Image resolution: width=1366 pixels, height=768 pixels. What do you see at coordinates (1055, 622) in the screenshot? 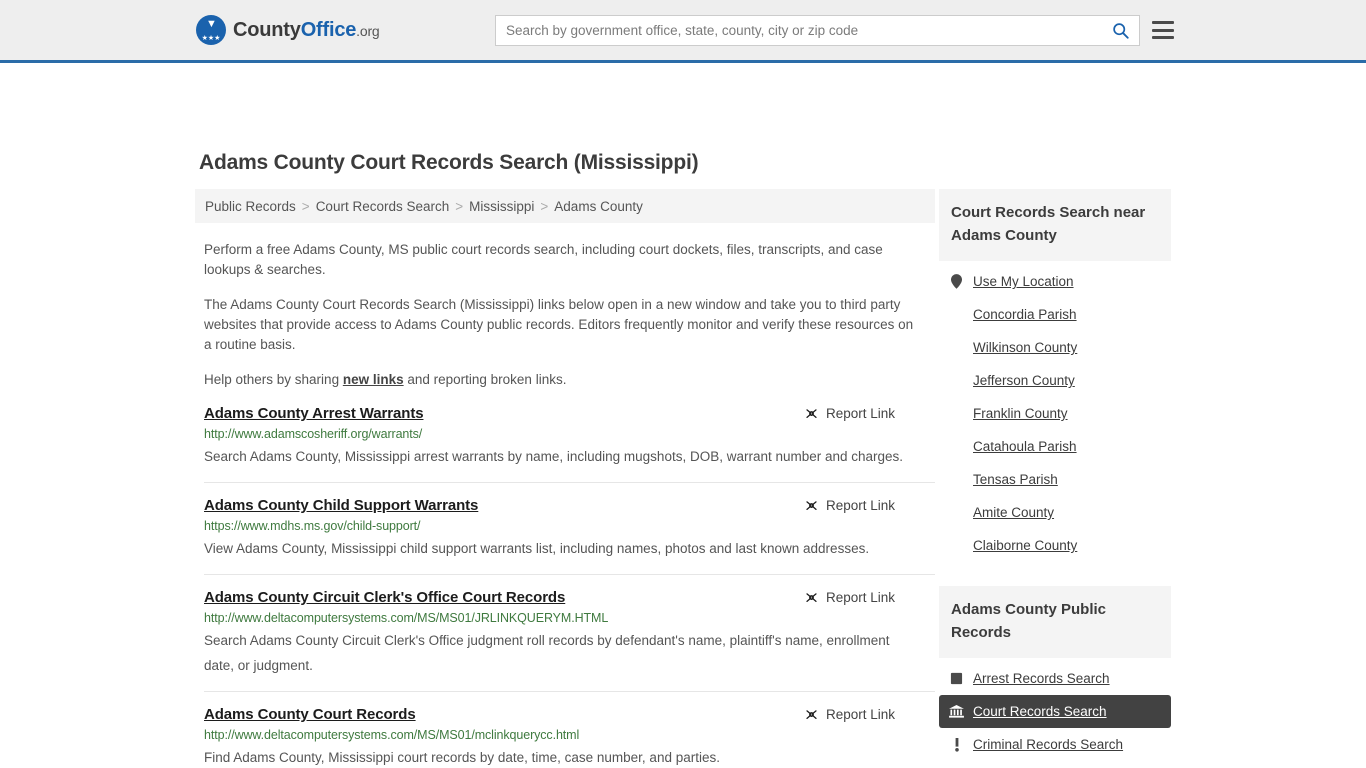
I see `public-records-panel-heading: Adams County Public Records` at bounding box center [1055, 622].